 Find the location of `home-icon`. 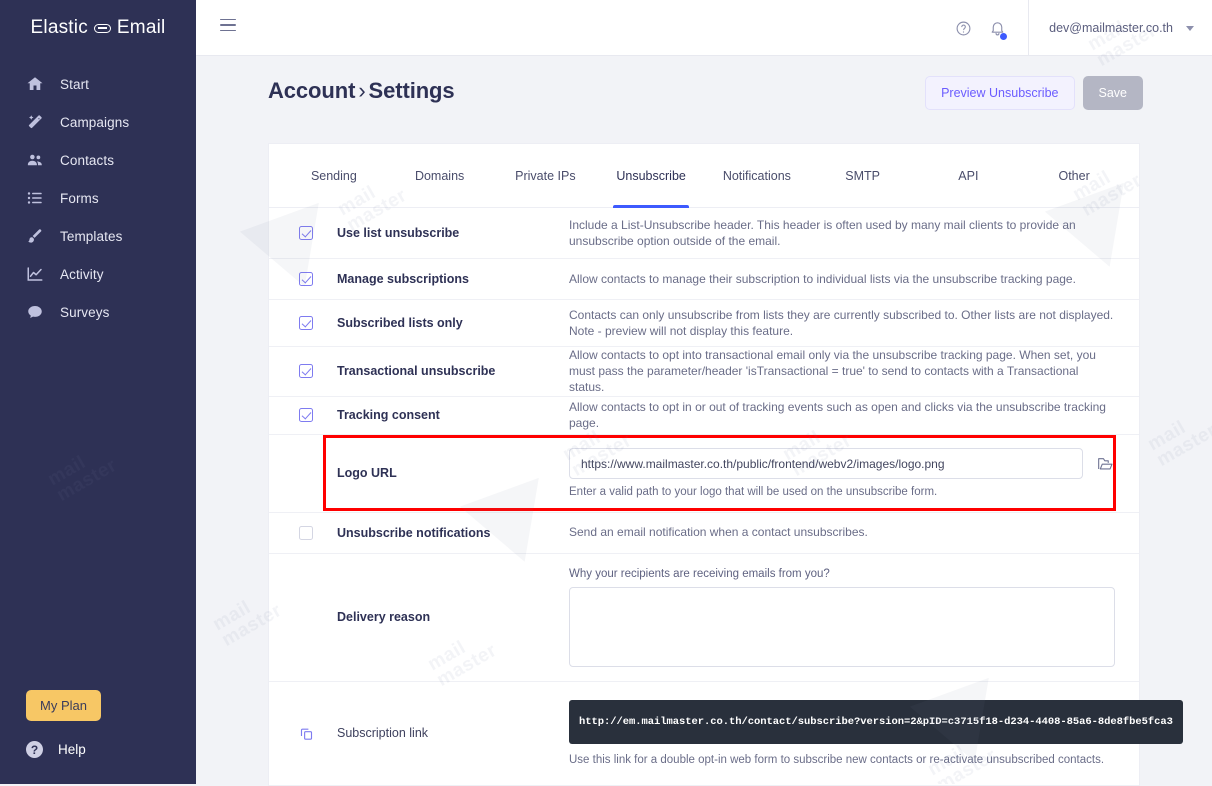

home-icon is located at coordinates (35, 84).